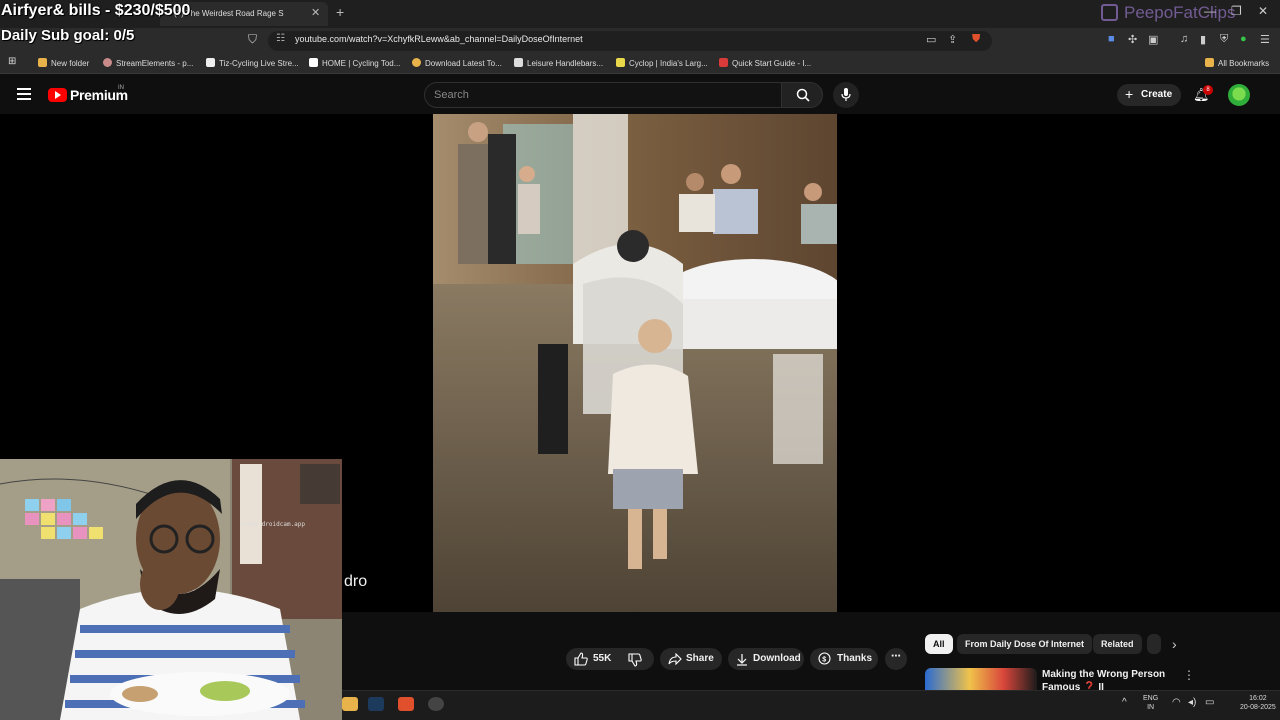 This screenshot has height=720, width=1280. I want to click on brave-browser-icon, so click(406, 704).